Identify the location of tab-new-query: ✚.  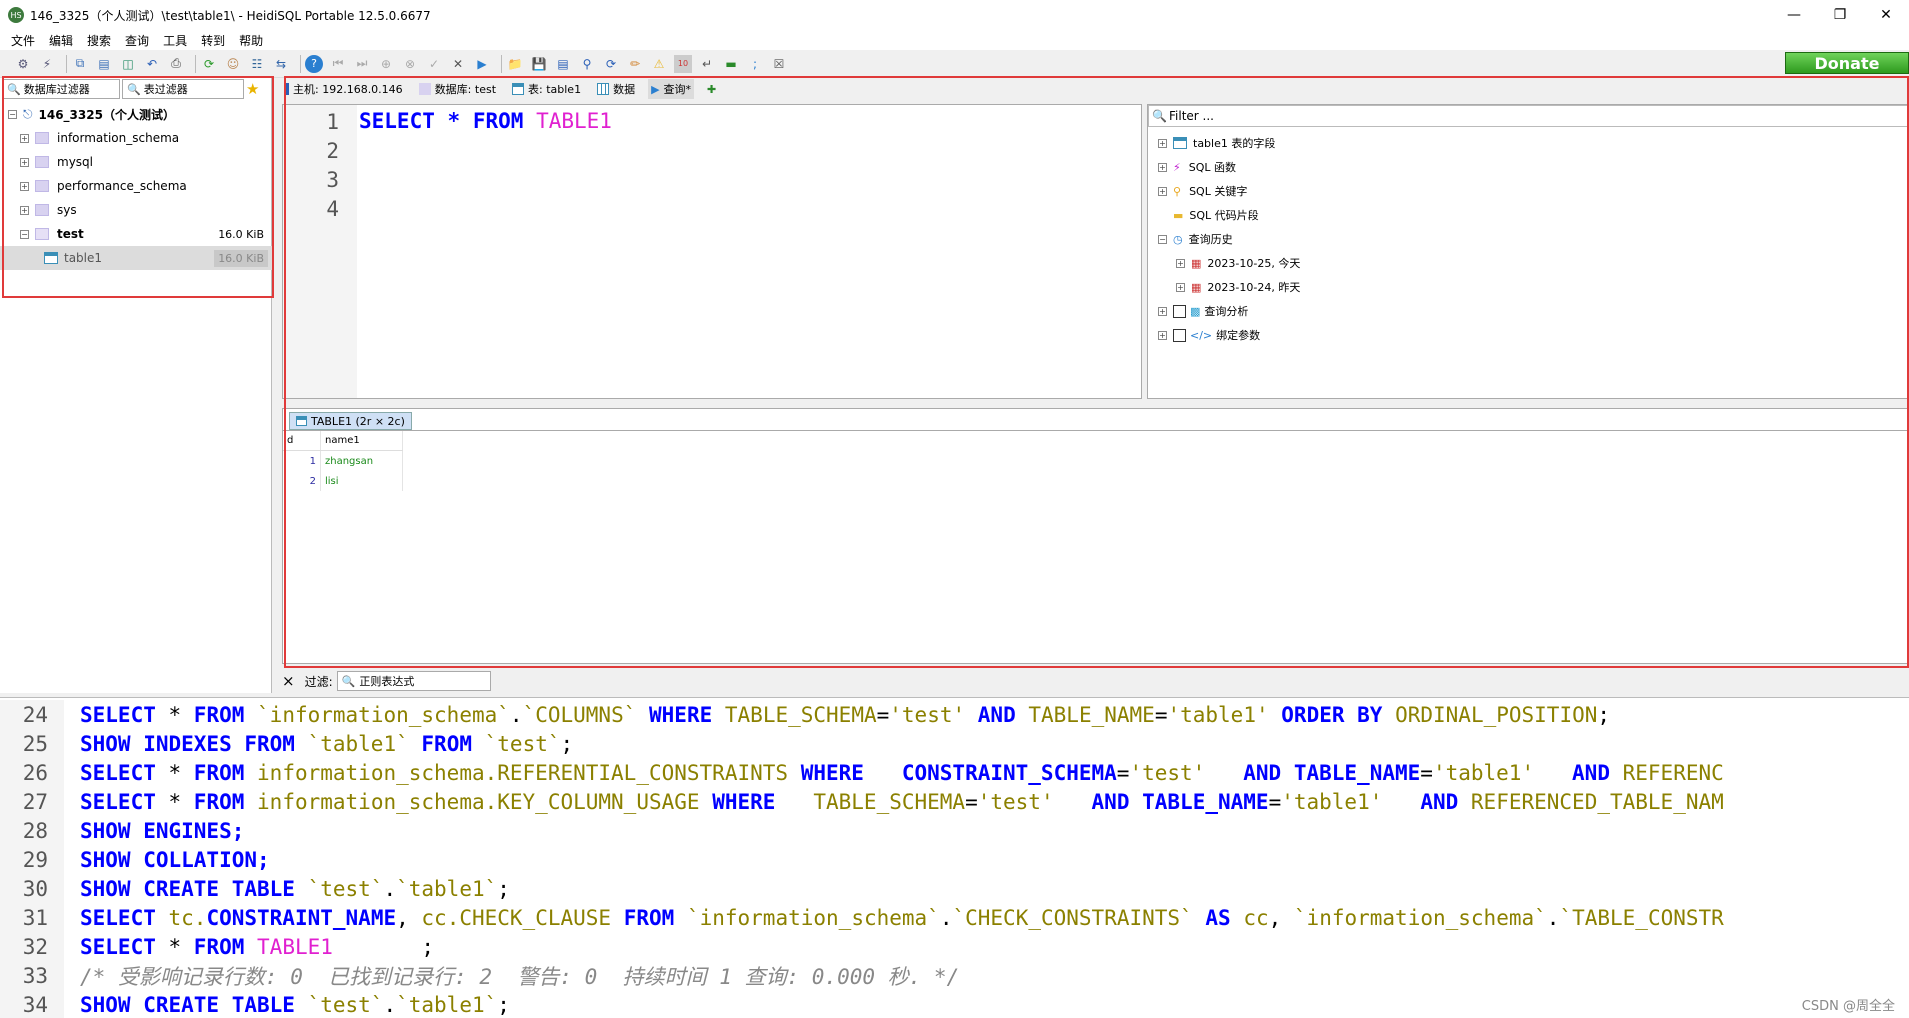
(711, 89).